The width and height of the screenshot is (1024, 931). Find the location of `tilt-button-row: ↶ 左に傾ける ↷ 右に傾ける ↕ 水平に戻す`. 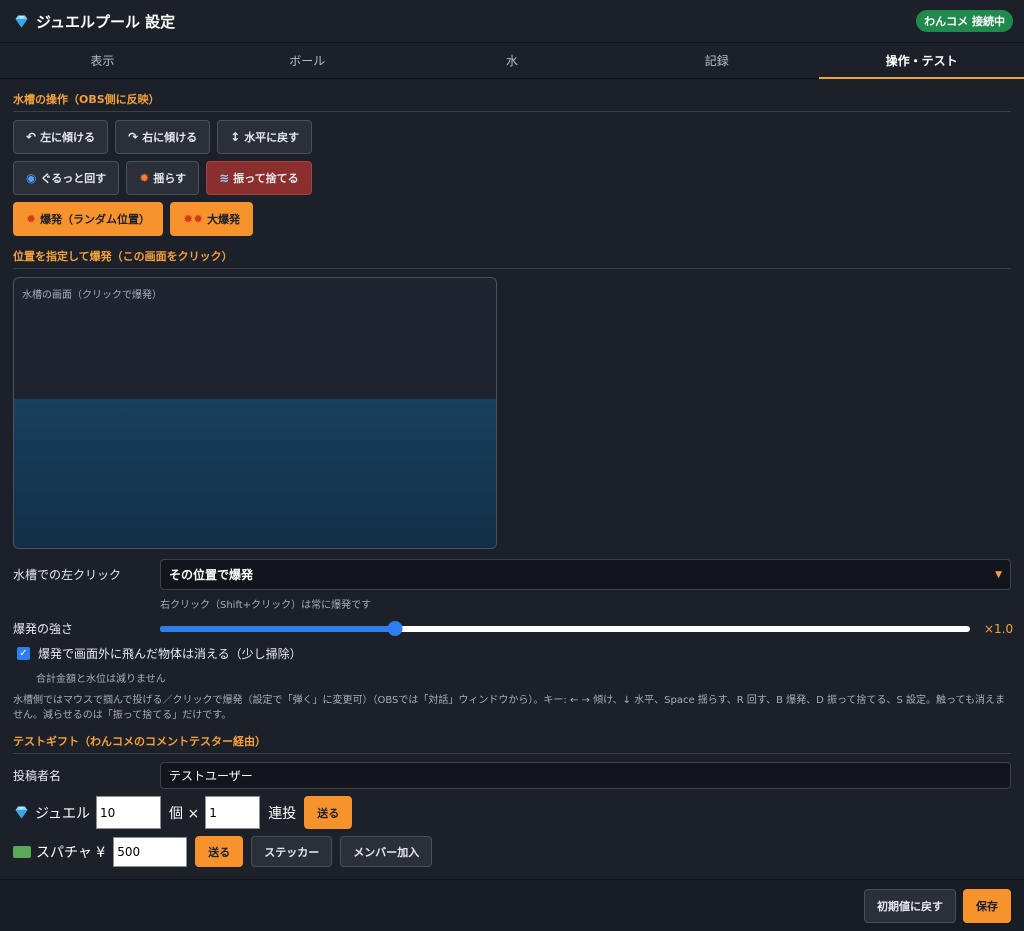

tilt-button-row: ↶ 左に傾ける ↷ 右に傾ける ↕ 水平に戻す is located at coordinates (512, 137).